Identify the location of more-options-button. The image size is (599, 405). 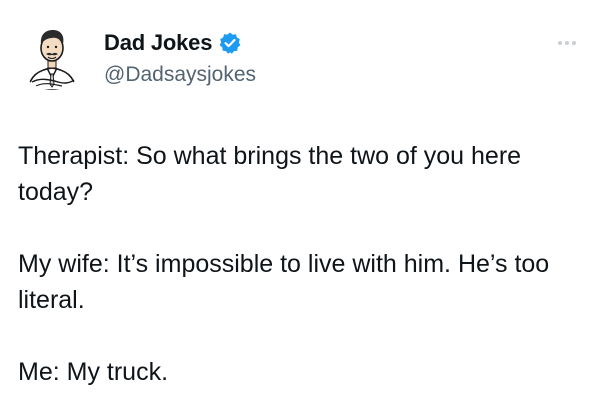
(567, 43).